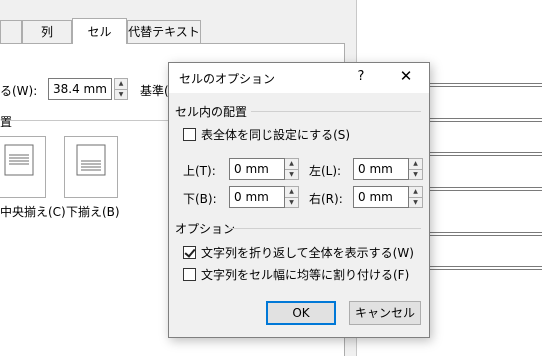 The width and height of the screenshot is (542, 356). I want to click on fit-text-checkbox, so click(189, 274).